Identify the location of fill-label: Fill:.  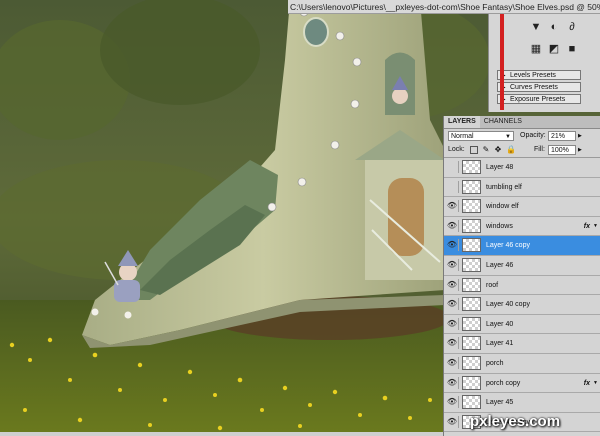
(539, 149).